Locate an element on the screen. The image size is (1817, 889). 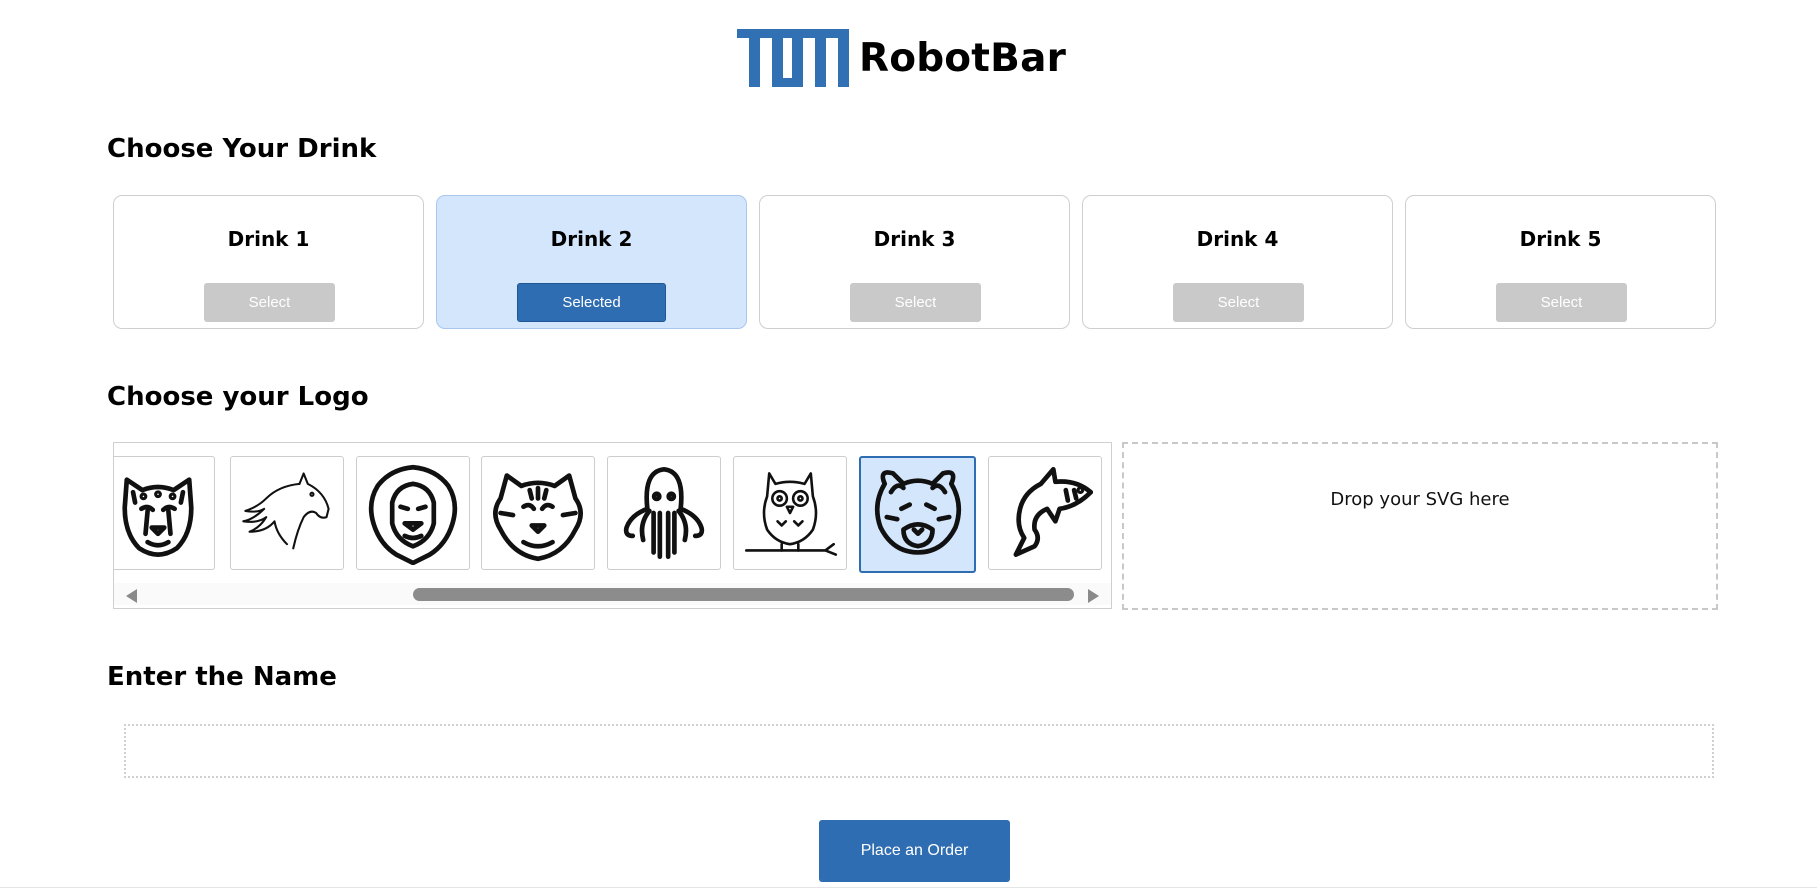
select-drink-1-button: Select is located at coordinates (269, 302).